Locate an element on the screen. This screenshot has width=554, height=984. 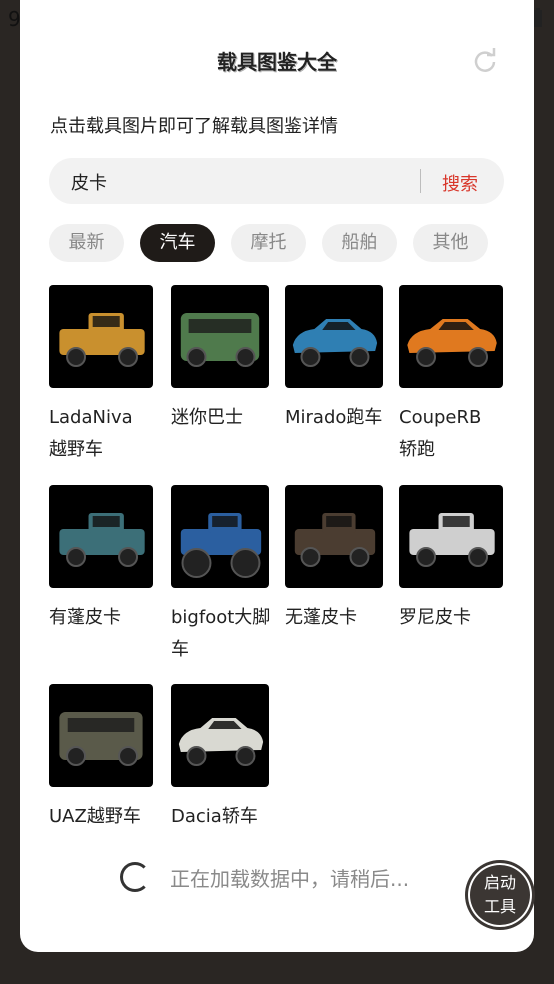
tab-latest: 最新 is located at coordinates (86, 243).